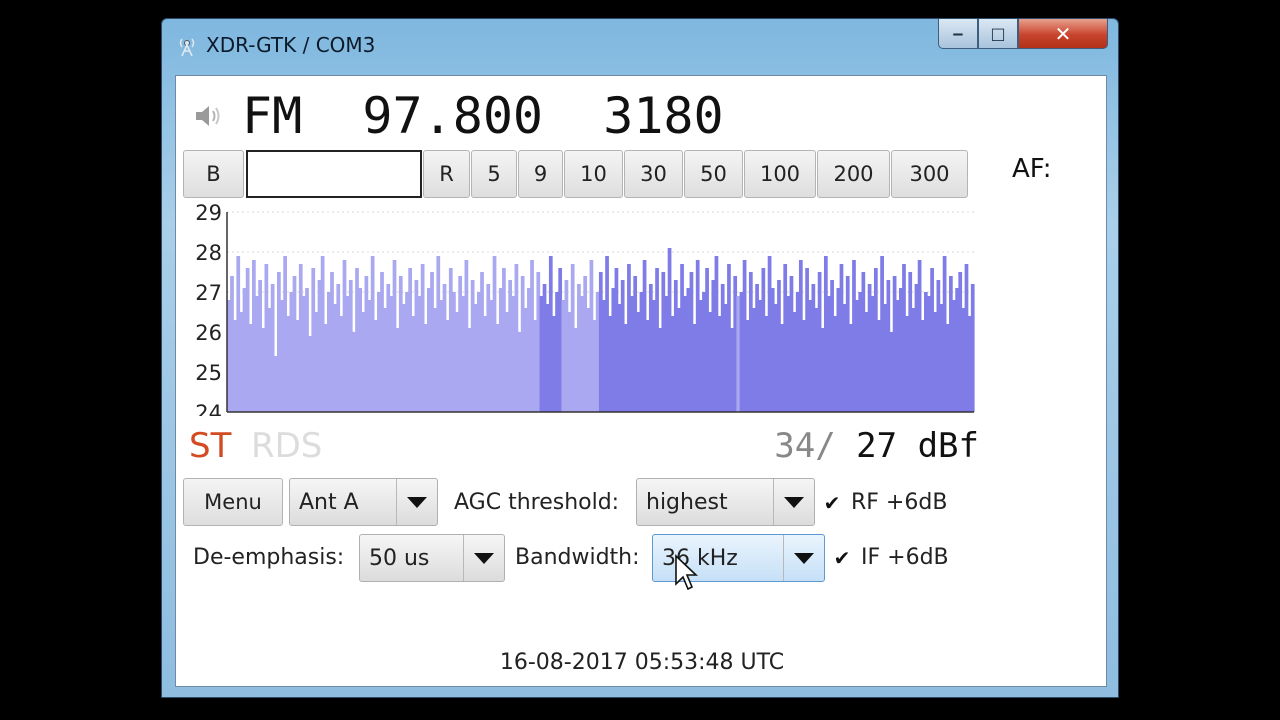 This screenshot has height=720, width=1280. What do you see at coordinates (998, 34) in the screenshot?
I see `maximize-button: □` at bounding box center [998, 34].